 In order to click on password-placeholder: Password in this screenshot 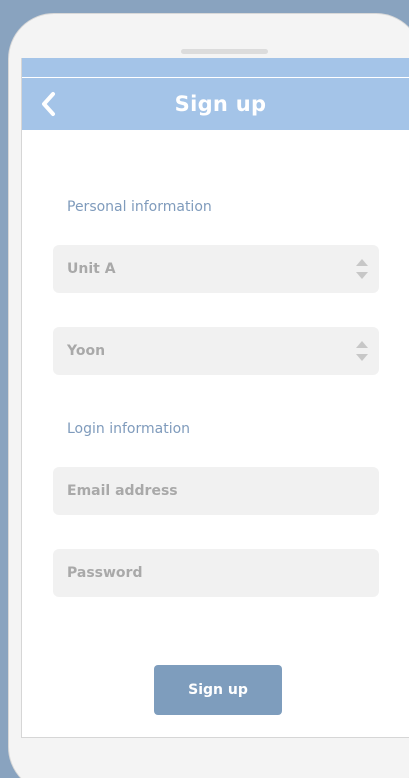, I will do `click(105, 573)`.